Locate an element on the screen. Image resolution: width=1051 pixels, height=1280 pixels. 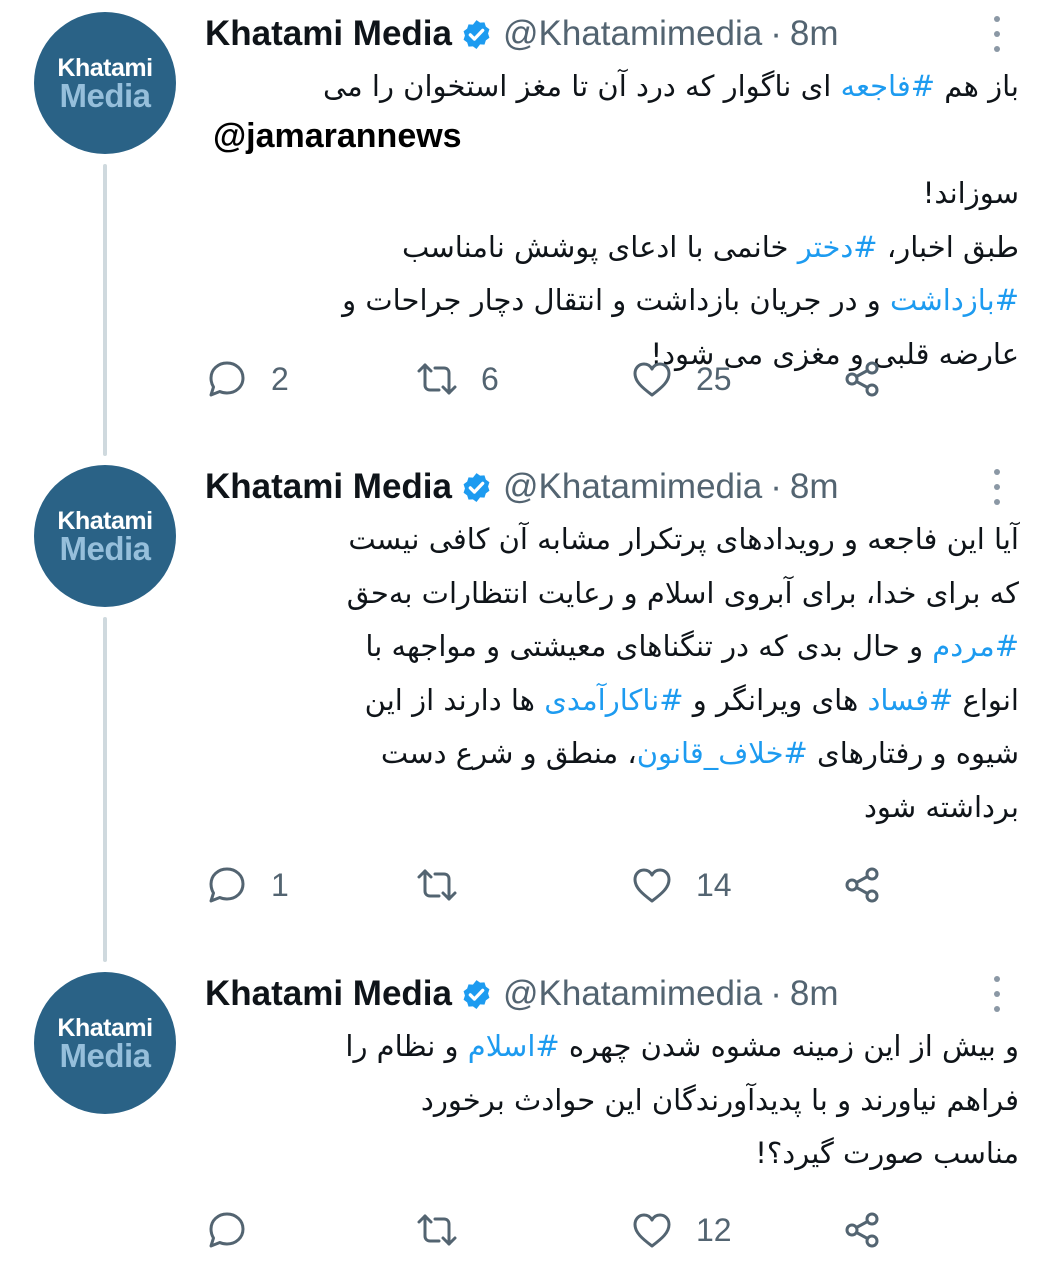
tweet-actions: 1 14 is located at coordinates (555, 885).